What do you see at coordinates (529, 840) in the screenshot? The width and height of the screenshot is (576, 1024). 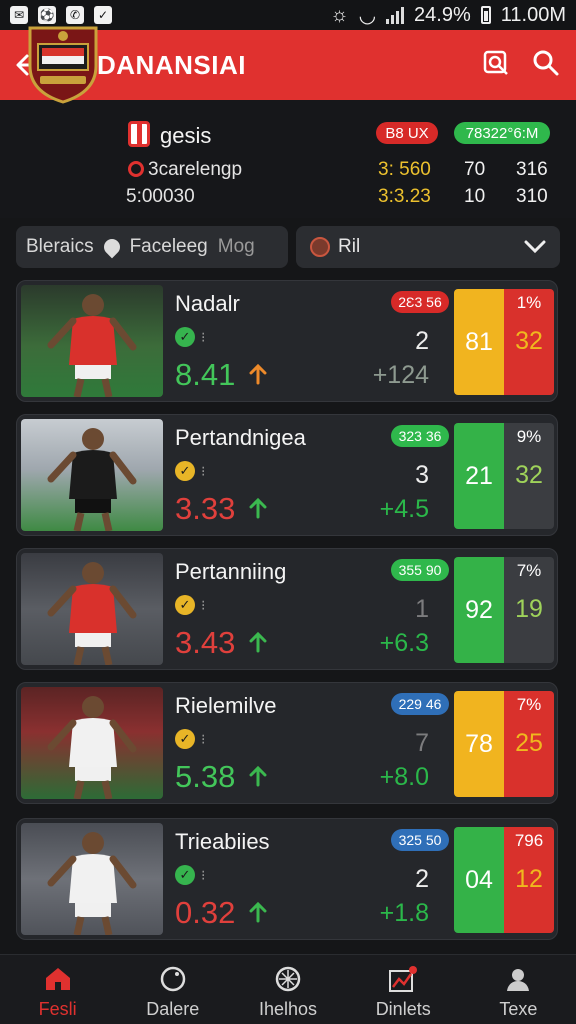 I see `score-percent: 796` at bounding box center [529, 840].